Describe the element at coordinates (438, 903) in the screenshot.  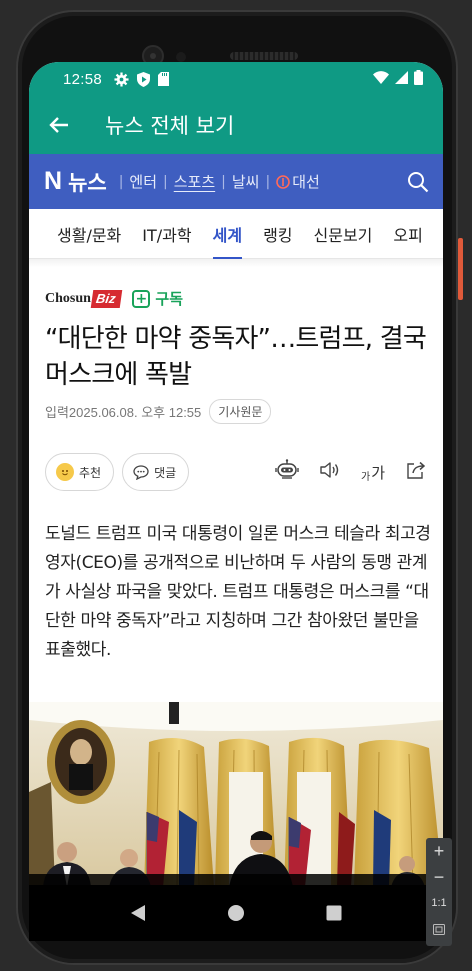
I see `zoom-actual-size-button: 1:1` at that location.